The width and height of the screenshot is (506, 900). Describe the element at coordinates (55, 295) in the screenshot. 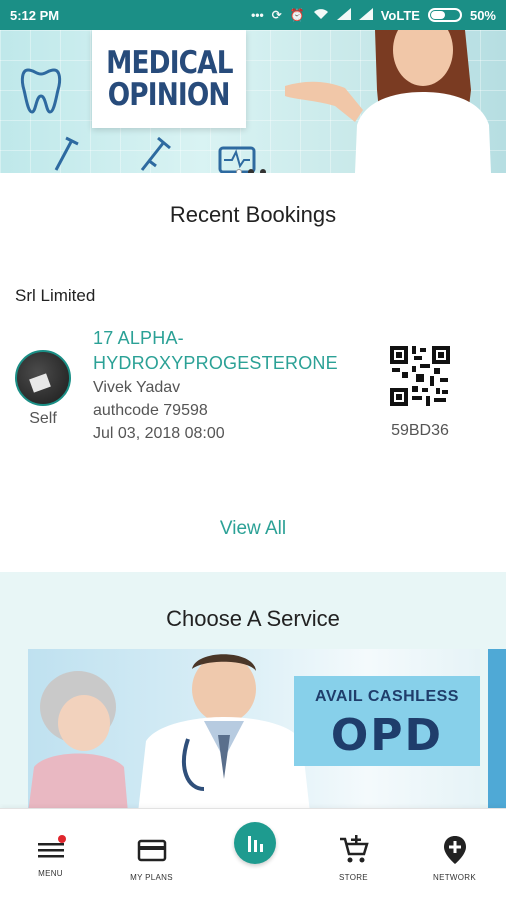

I see `booking-company: Srl Limited` at that location.